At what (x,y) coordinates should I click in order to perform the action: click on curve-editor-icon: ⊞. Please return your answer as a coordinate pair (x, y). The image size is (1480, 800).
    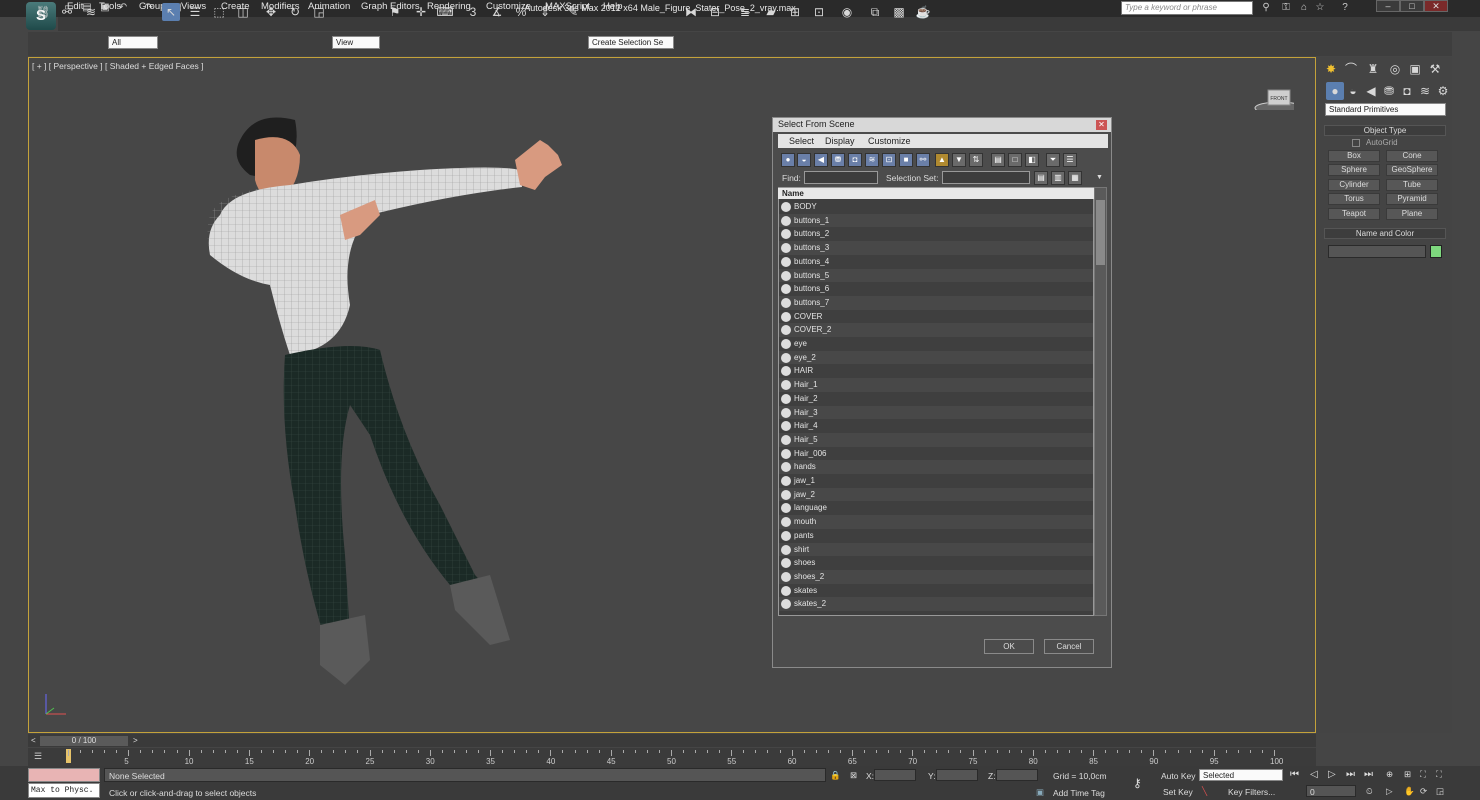
    Looking at the image, I should click on (795, 12).